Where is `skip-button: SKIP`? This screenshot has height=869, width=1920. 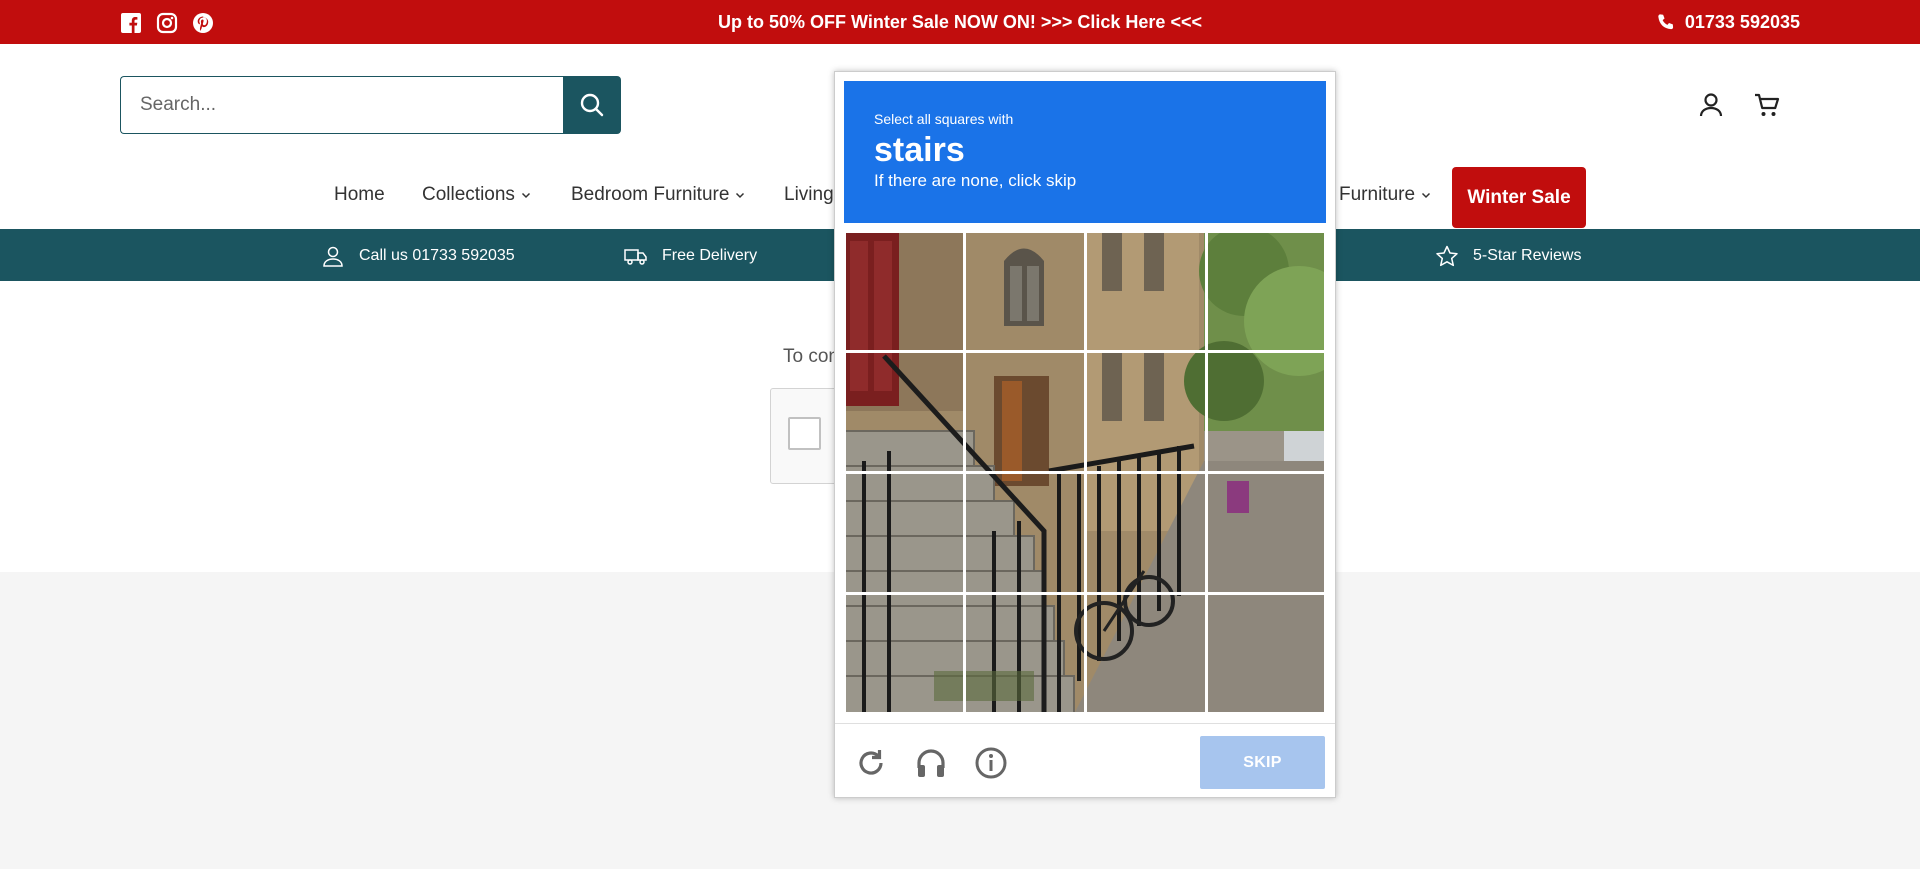 skip-button: SKIP is located at coordinates (1262, 762).